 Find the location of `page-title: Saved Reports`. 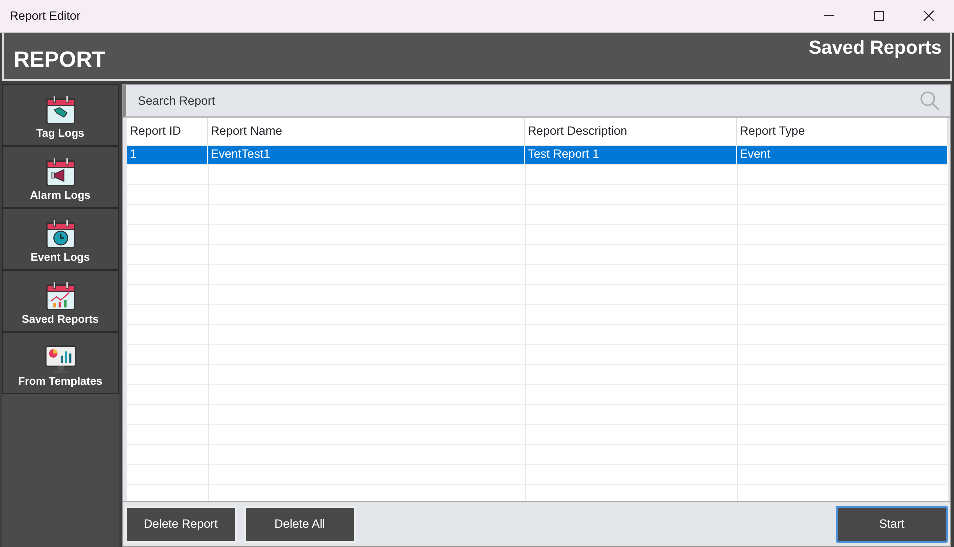

page-title: Saved Reports is located at coordinates (875, 49).